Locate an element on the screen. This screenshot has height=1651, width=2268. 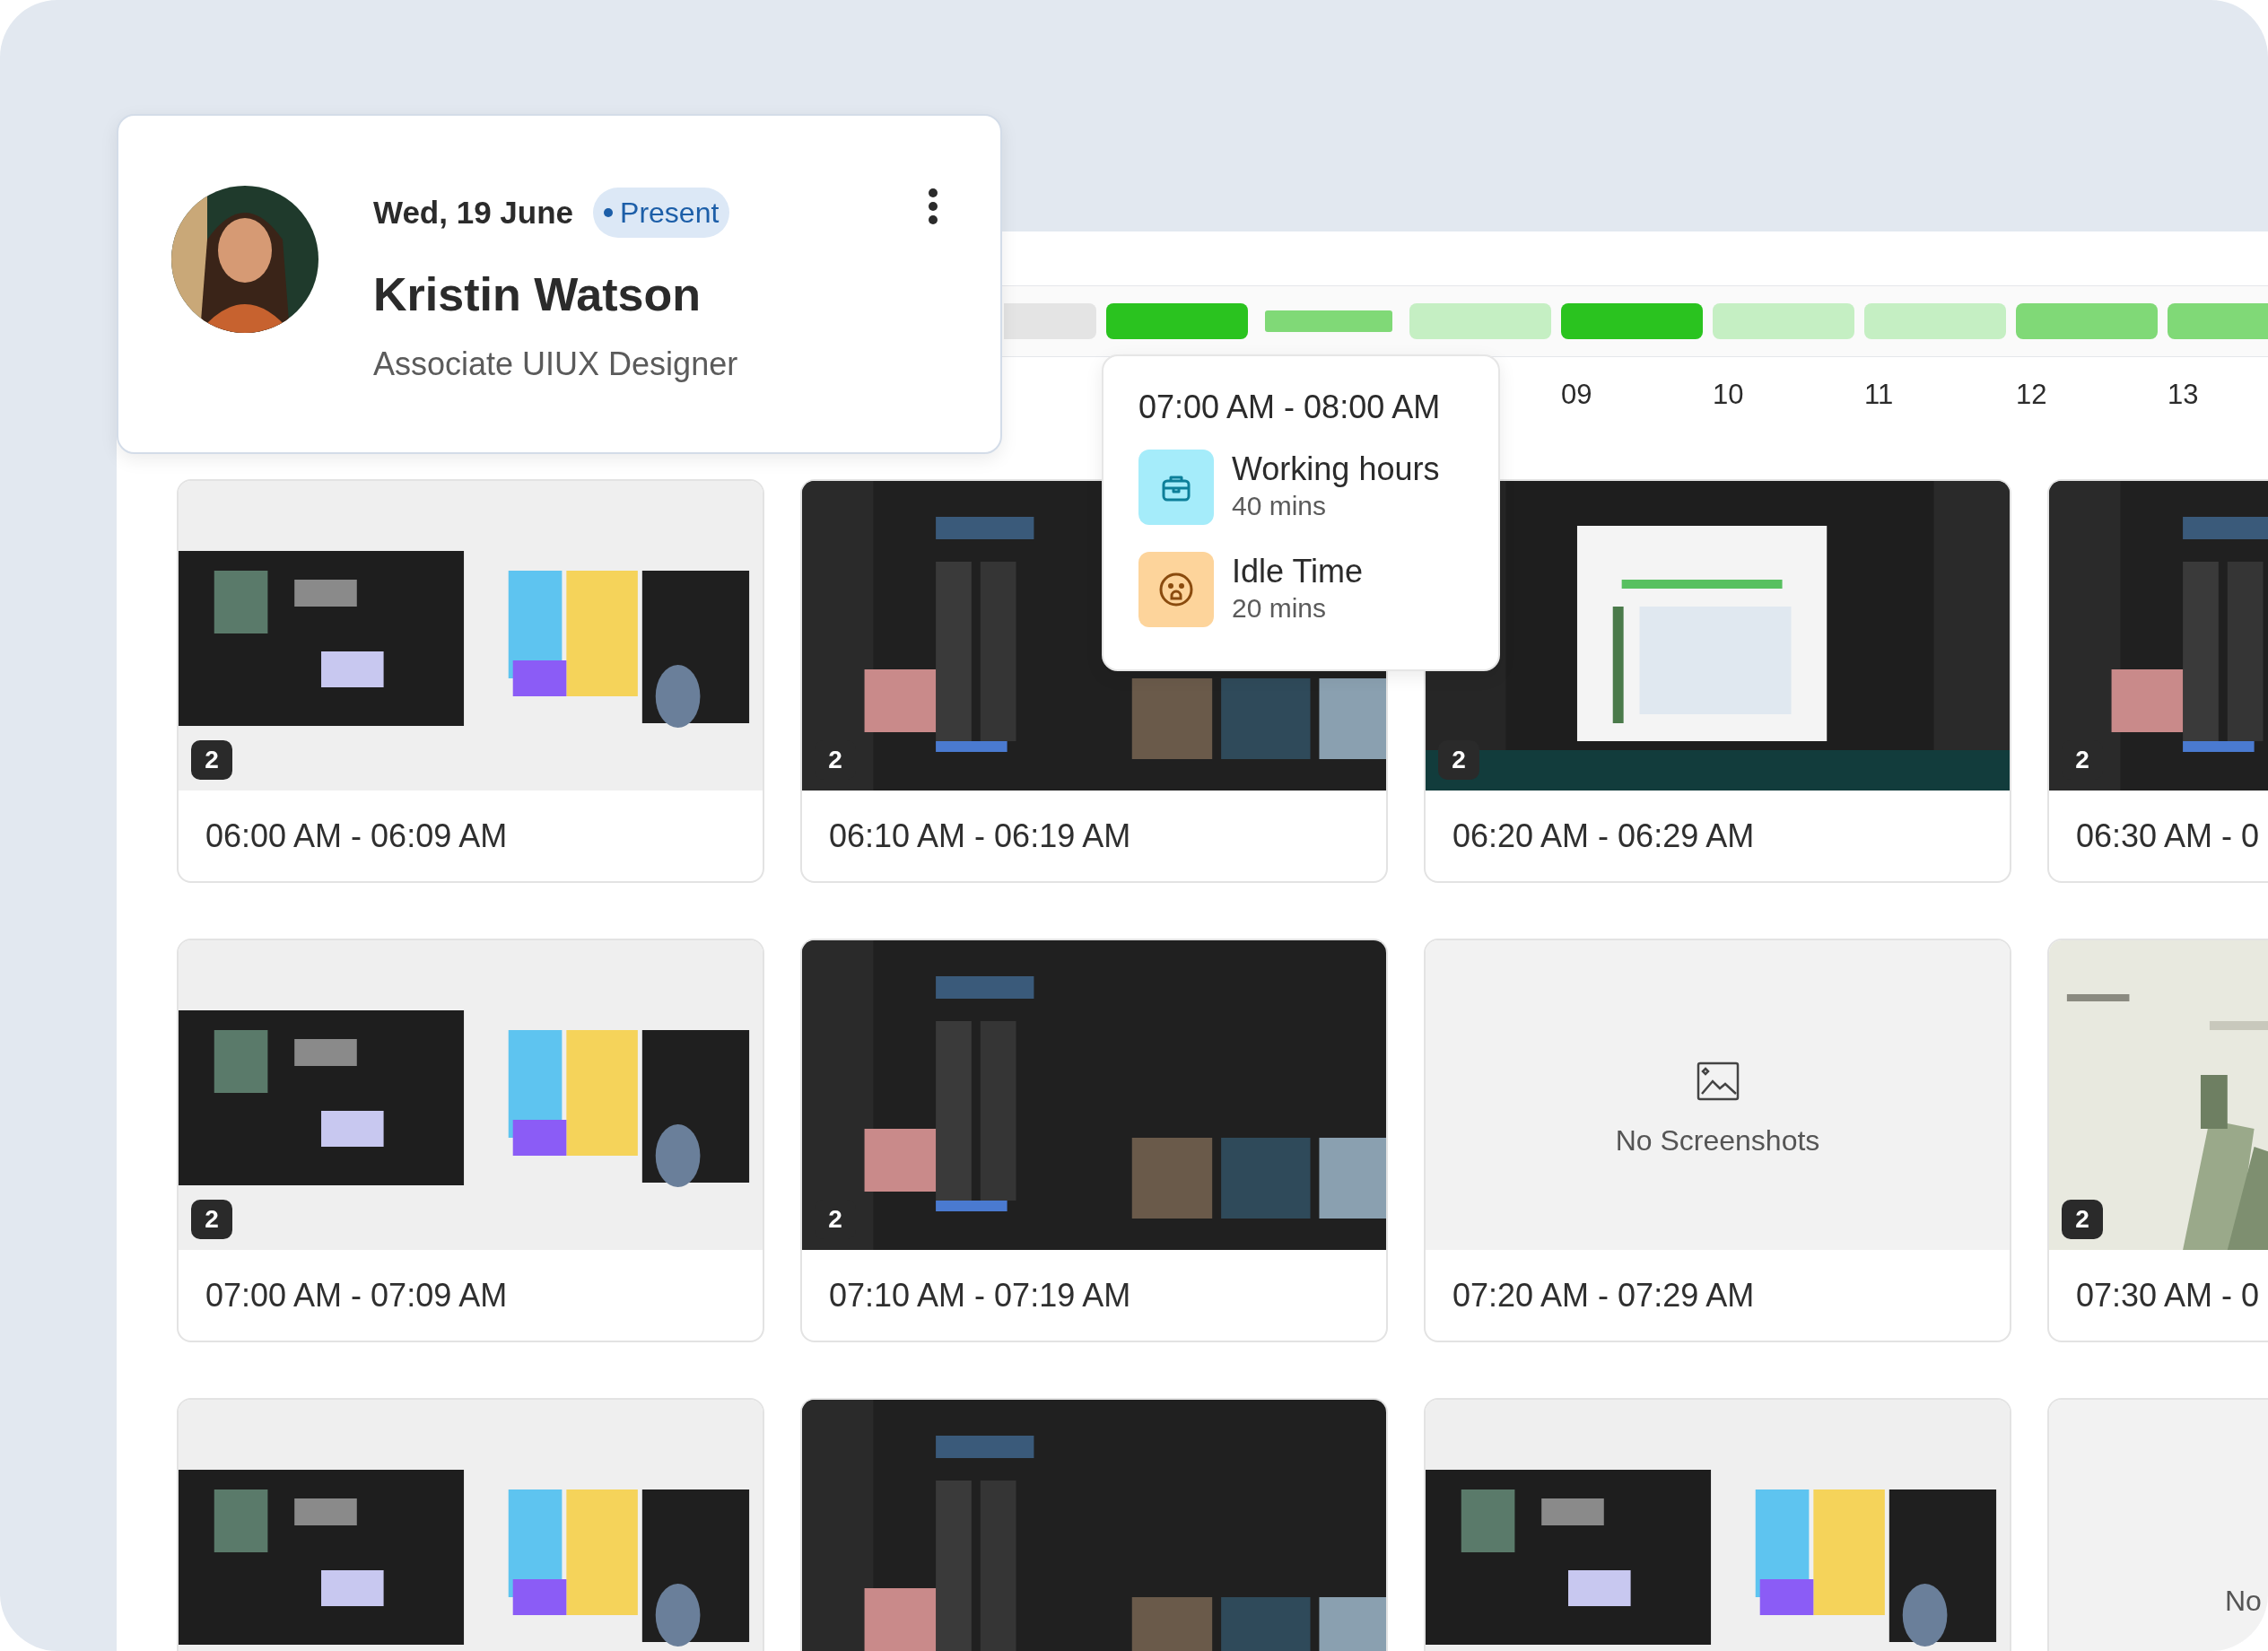
legend-label: Idle Time is located at coordinates (1298, 571).